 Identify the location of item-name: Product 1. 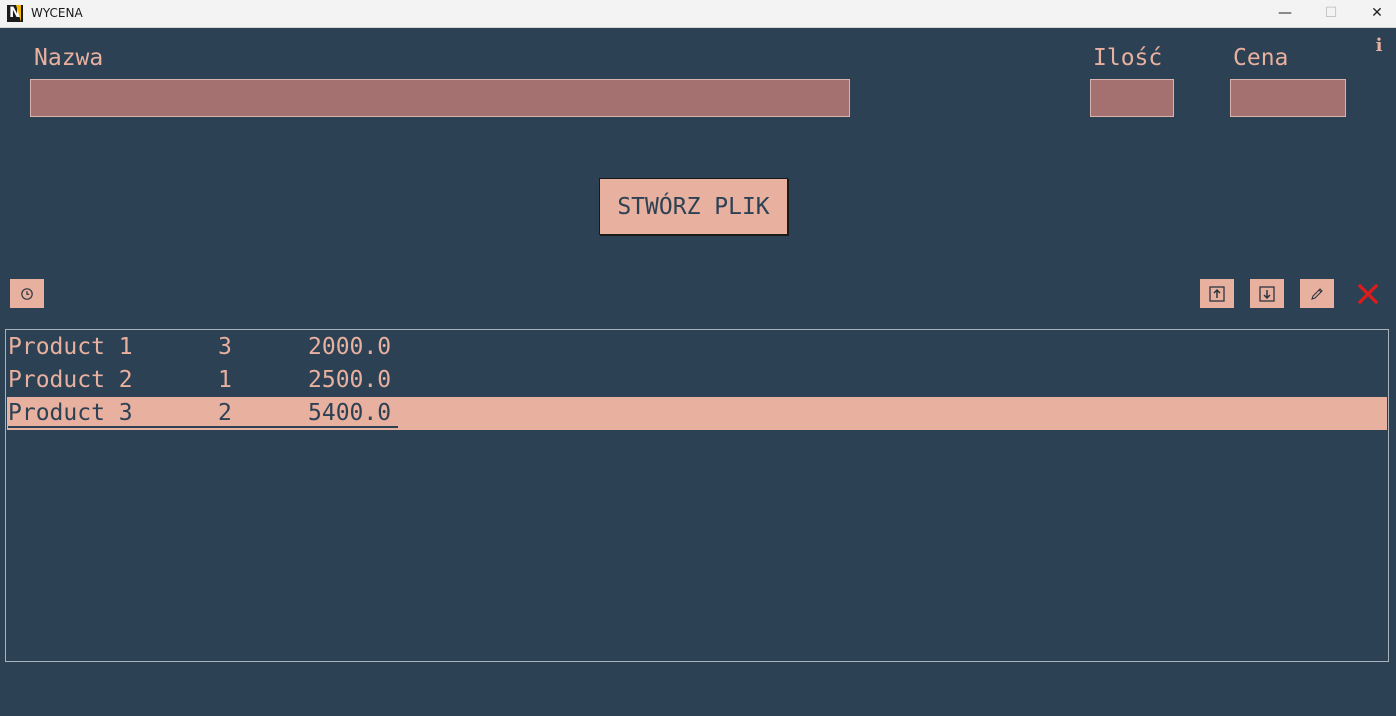
(70, 347).